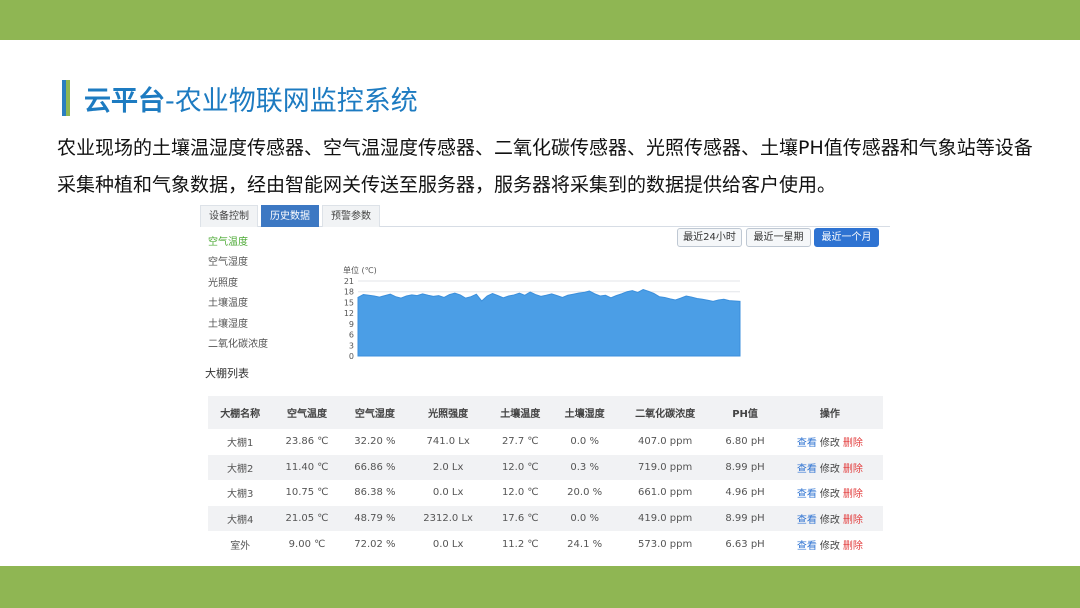  I want to click on tab-alert-params: 预警参数, so click(351, 216).